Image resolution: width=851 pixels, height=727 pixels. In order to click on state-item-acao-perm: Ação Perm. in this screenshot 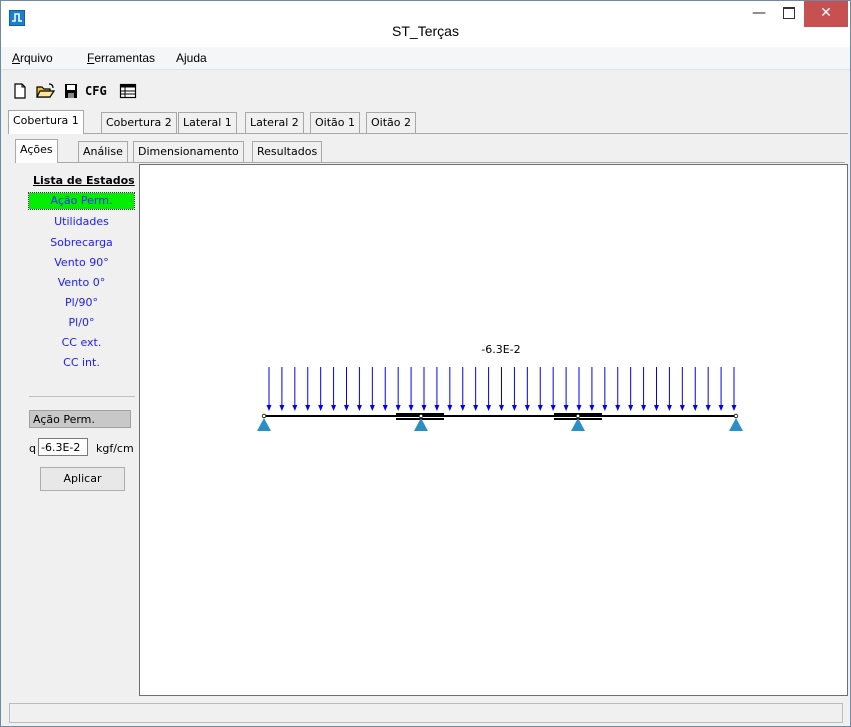, I will do `click(81, 201)`.